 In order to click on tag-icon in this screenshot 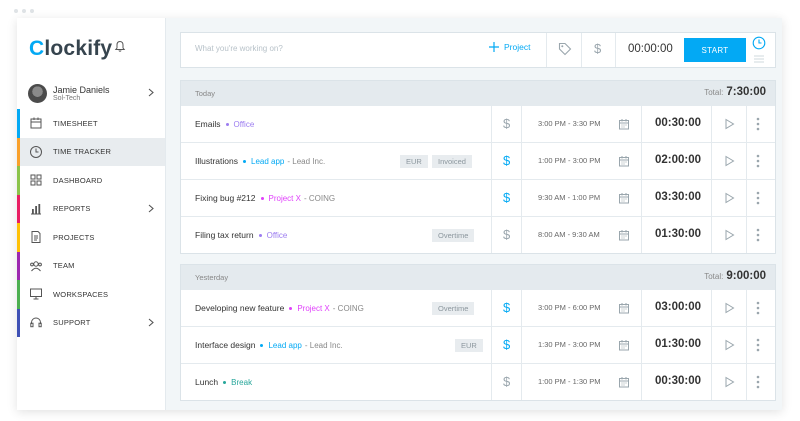, I will do `click(565, 49)`.